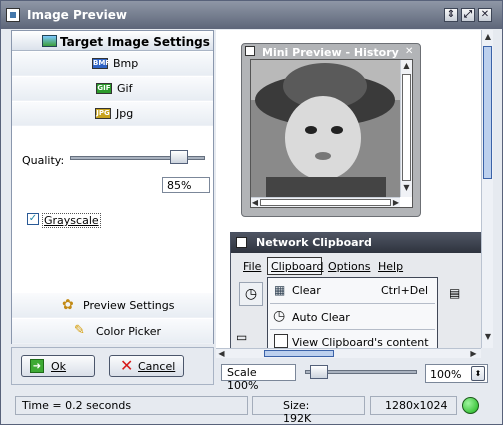 Image resolution: width=503 pixels, height=425 pixels. What do you see at coordinates (13, 15) in the screenshot?
I see `image-icon` at bounding box center [13, 15].